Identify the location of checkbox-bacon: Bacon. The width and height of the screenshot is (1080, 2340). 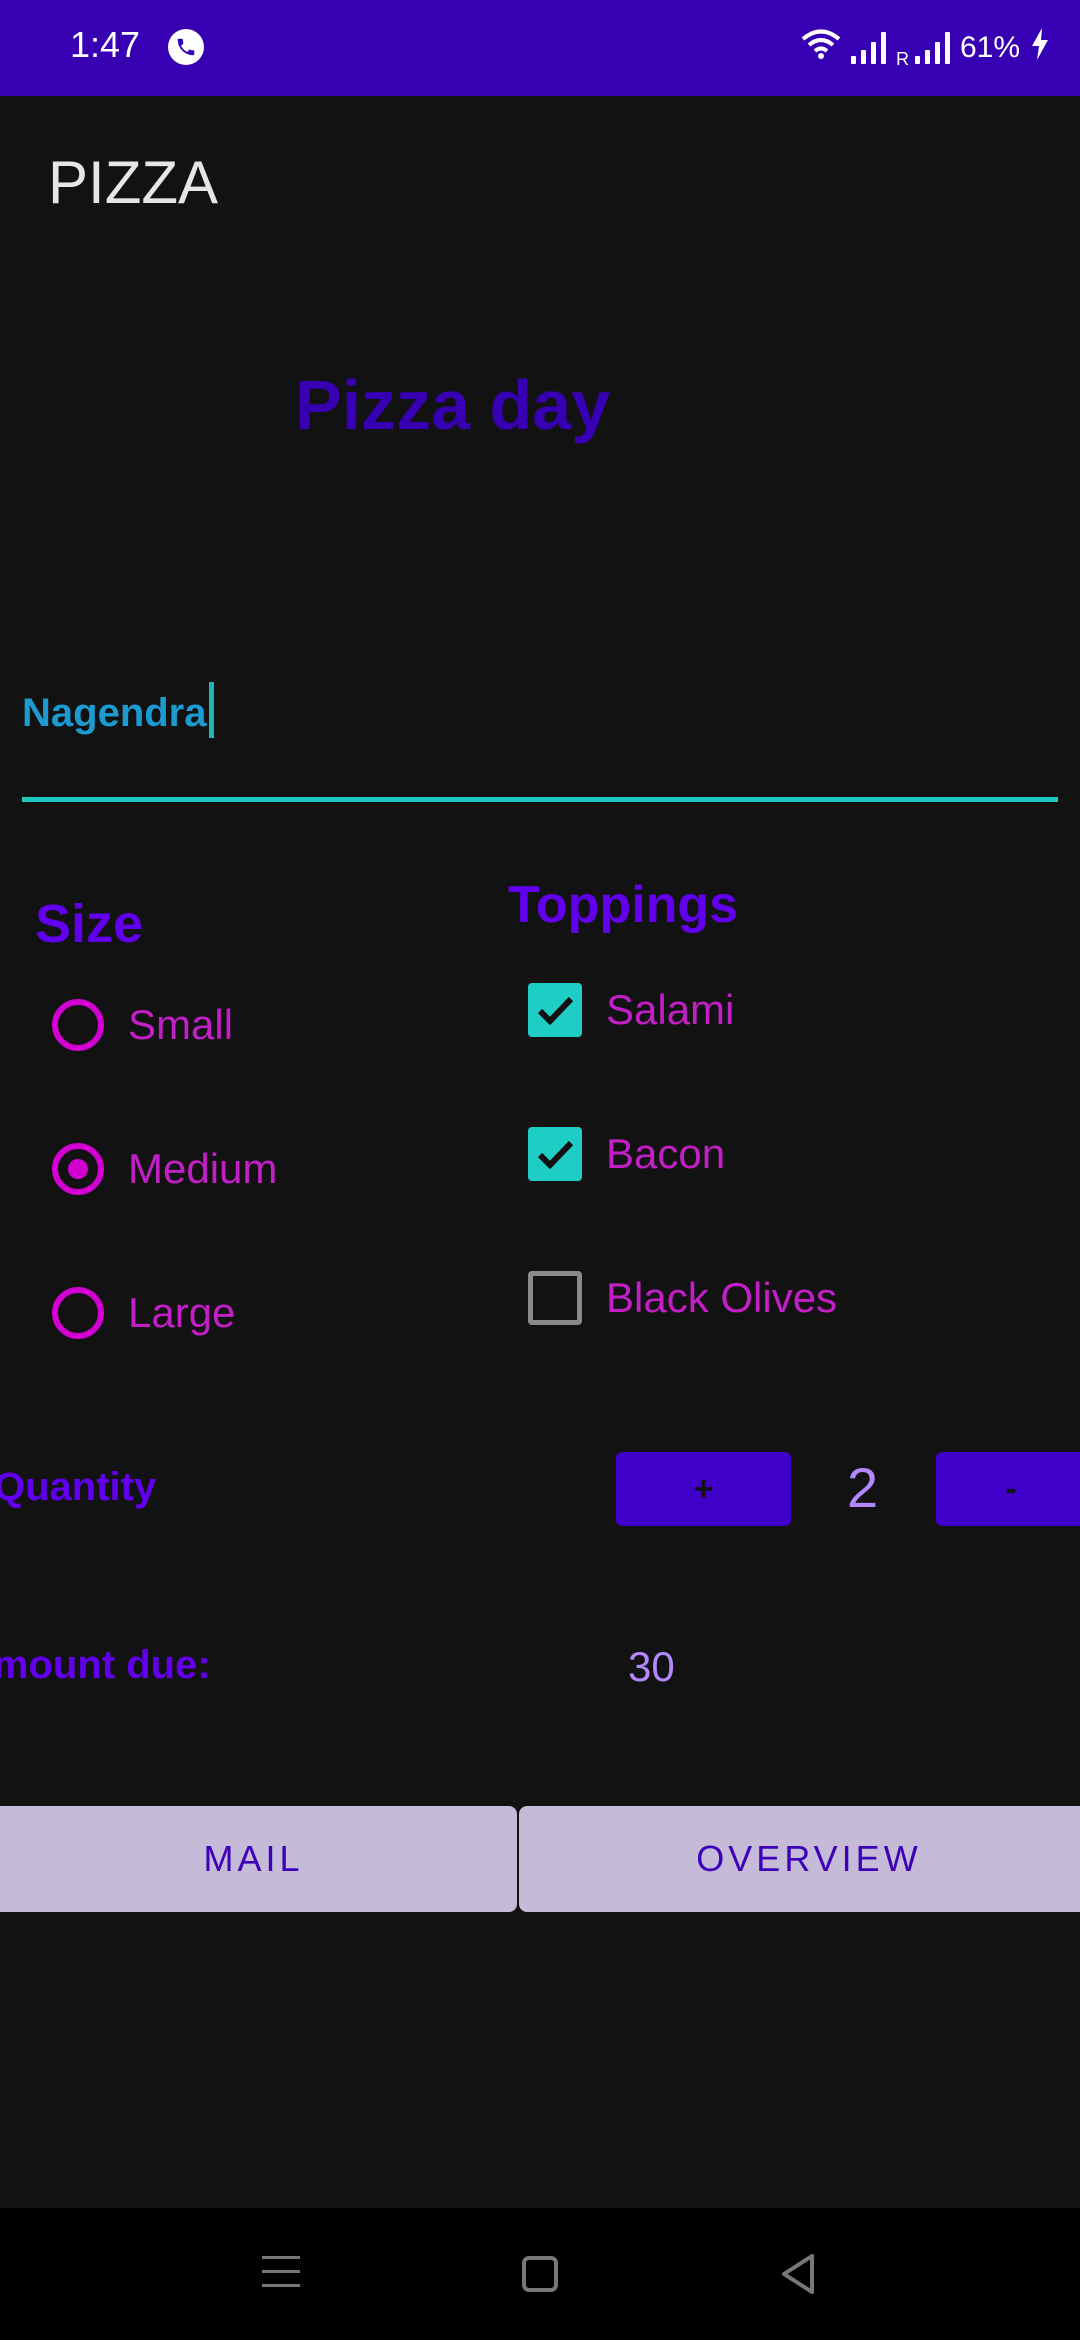
(626, 1154).